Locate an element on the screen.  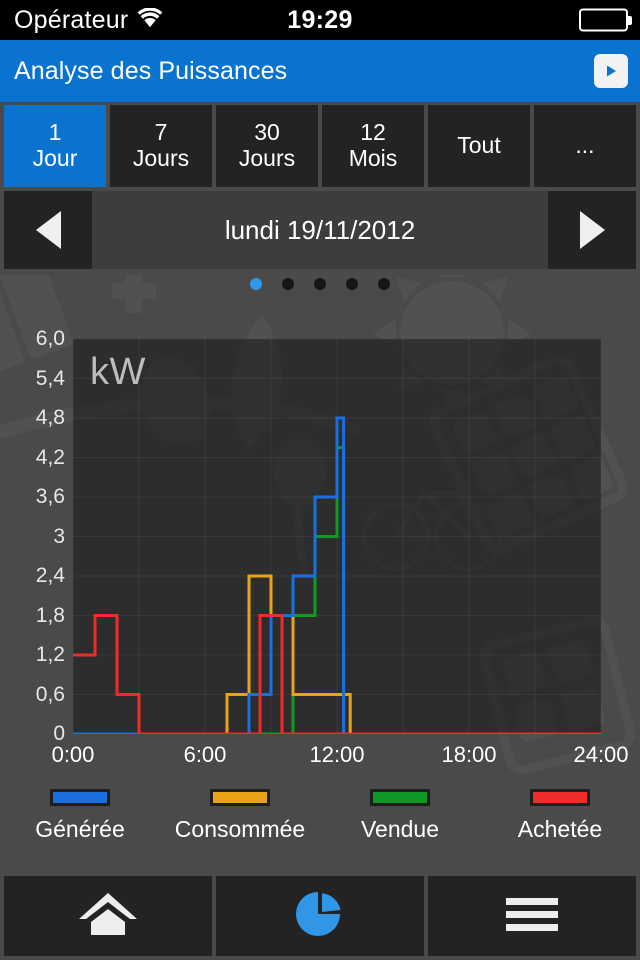
tab-analysis is located at coordinates (320, 916).